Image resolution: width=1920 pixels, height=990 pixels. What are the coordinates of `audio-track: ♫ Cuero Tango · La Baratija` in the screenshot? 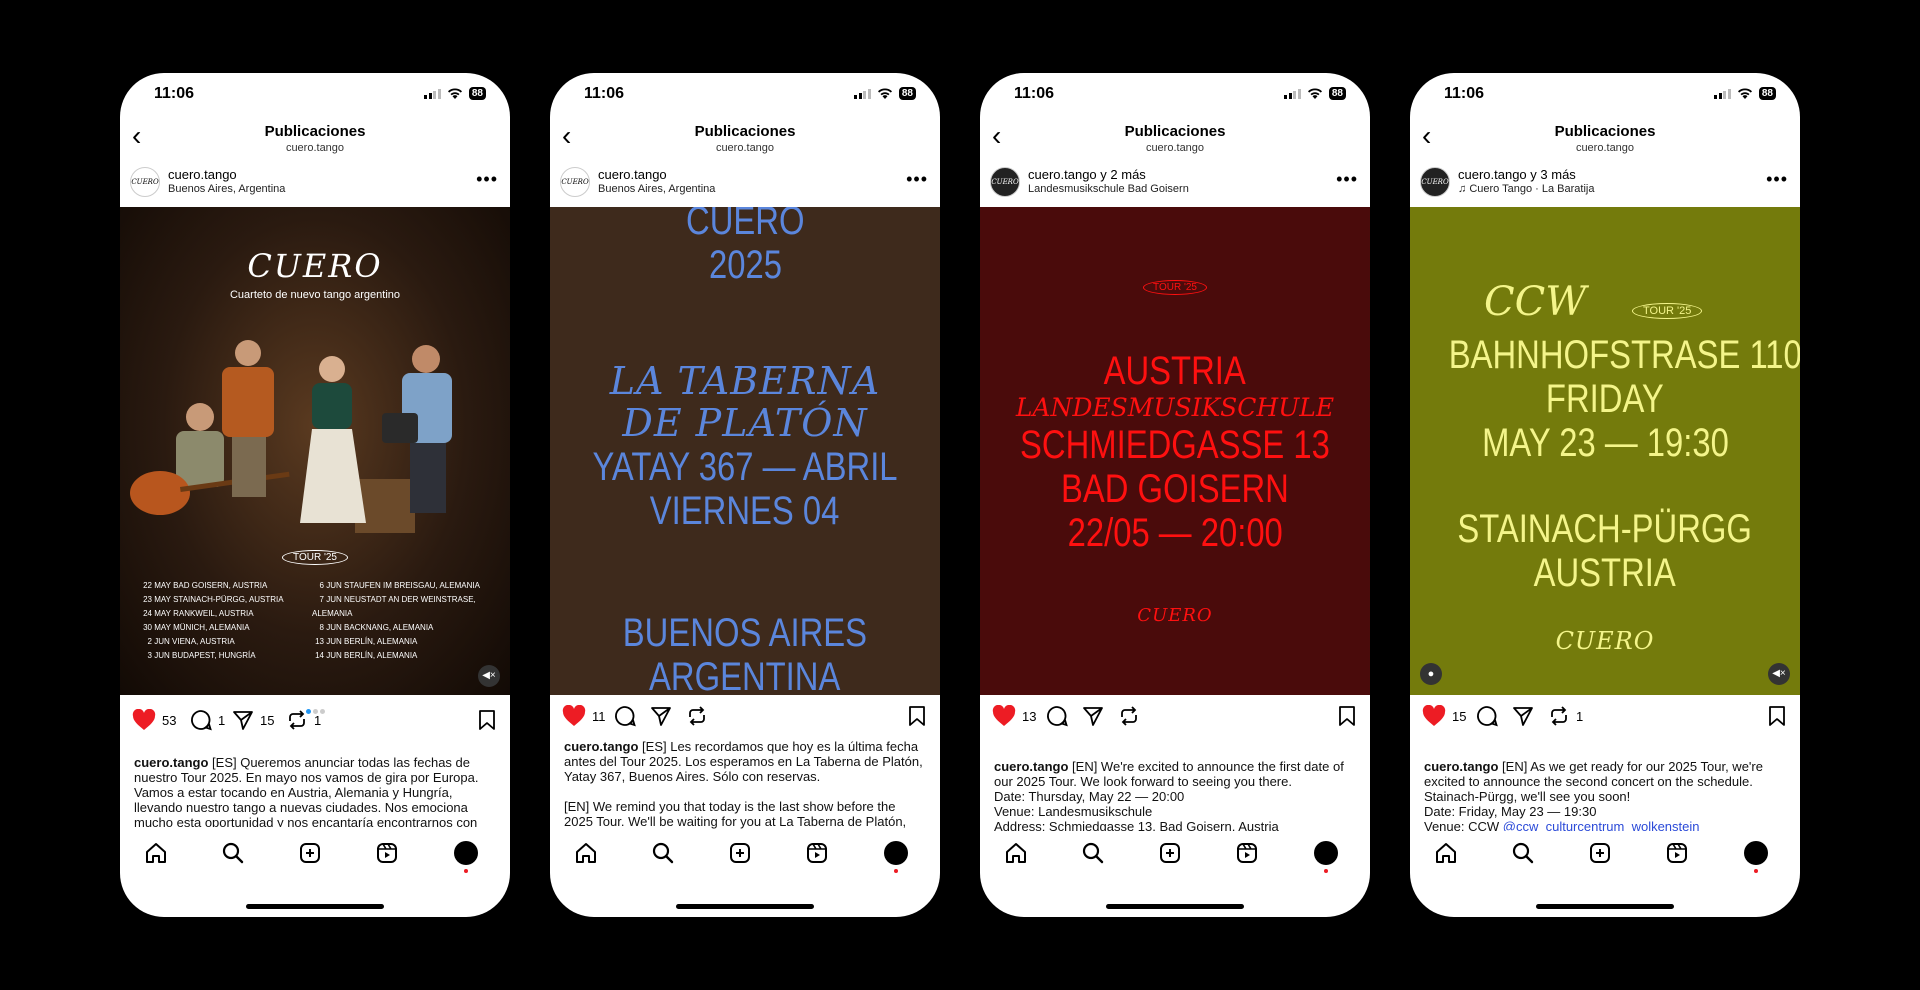 It's located at (1526, 189).